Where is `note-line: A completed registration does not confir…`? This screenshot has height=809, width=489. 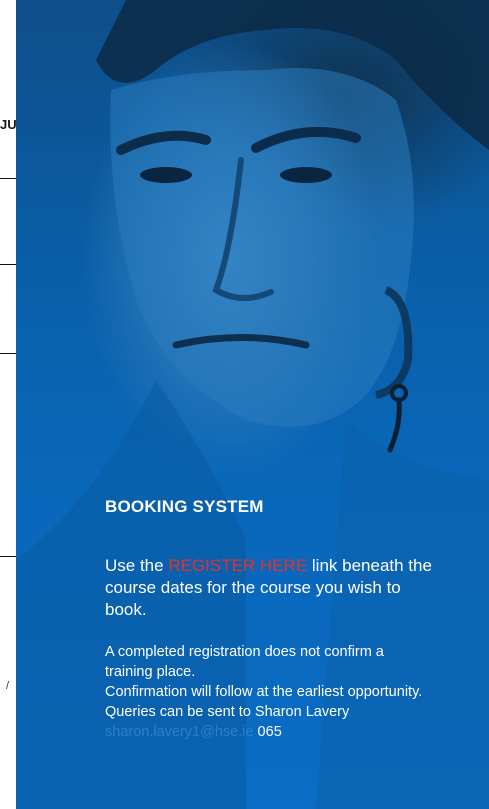 note-line: A completed registration does not confir… is located at coordinates (244, 662).